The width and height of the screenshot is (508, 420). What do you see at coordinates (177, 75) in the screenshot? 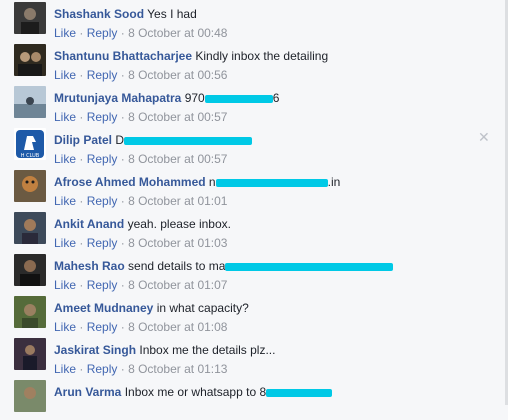
I see `comment-timestamp: 8 October at 00:56` at bounding box center [177, 75].